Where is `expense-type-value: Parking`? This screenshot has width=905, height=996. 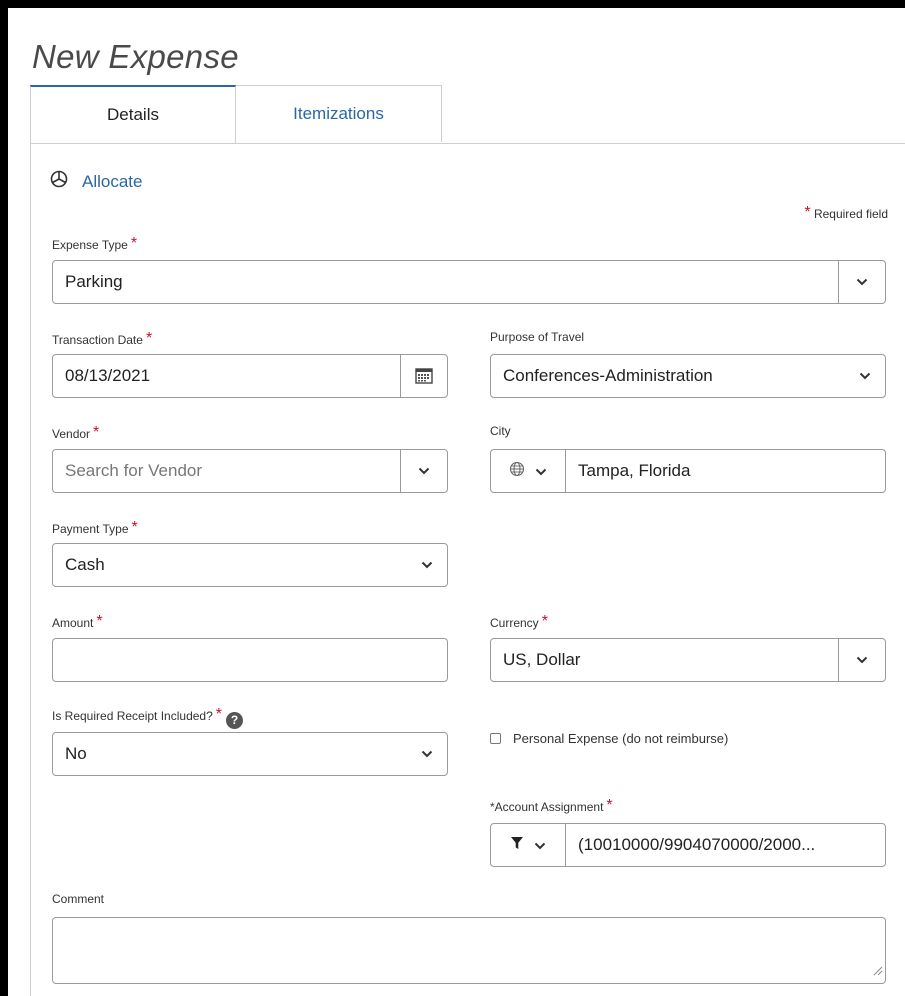 expense-type-value: Parking is located at coordinates (94, 281).